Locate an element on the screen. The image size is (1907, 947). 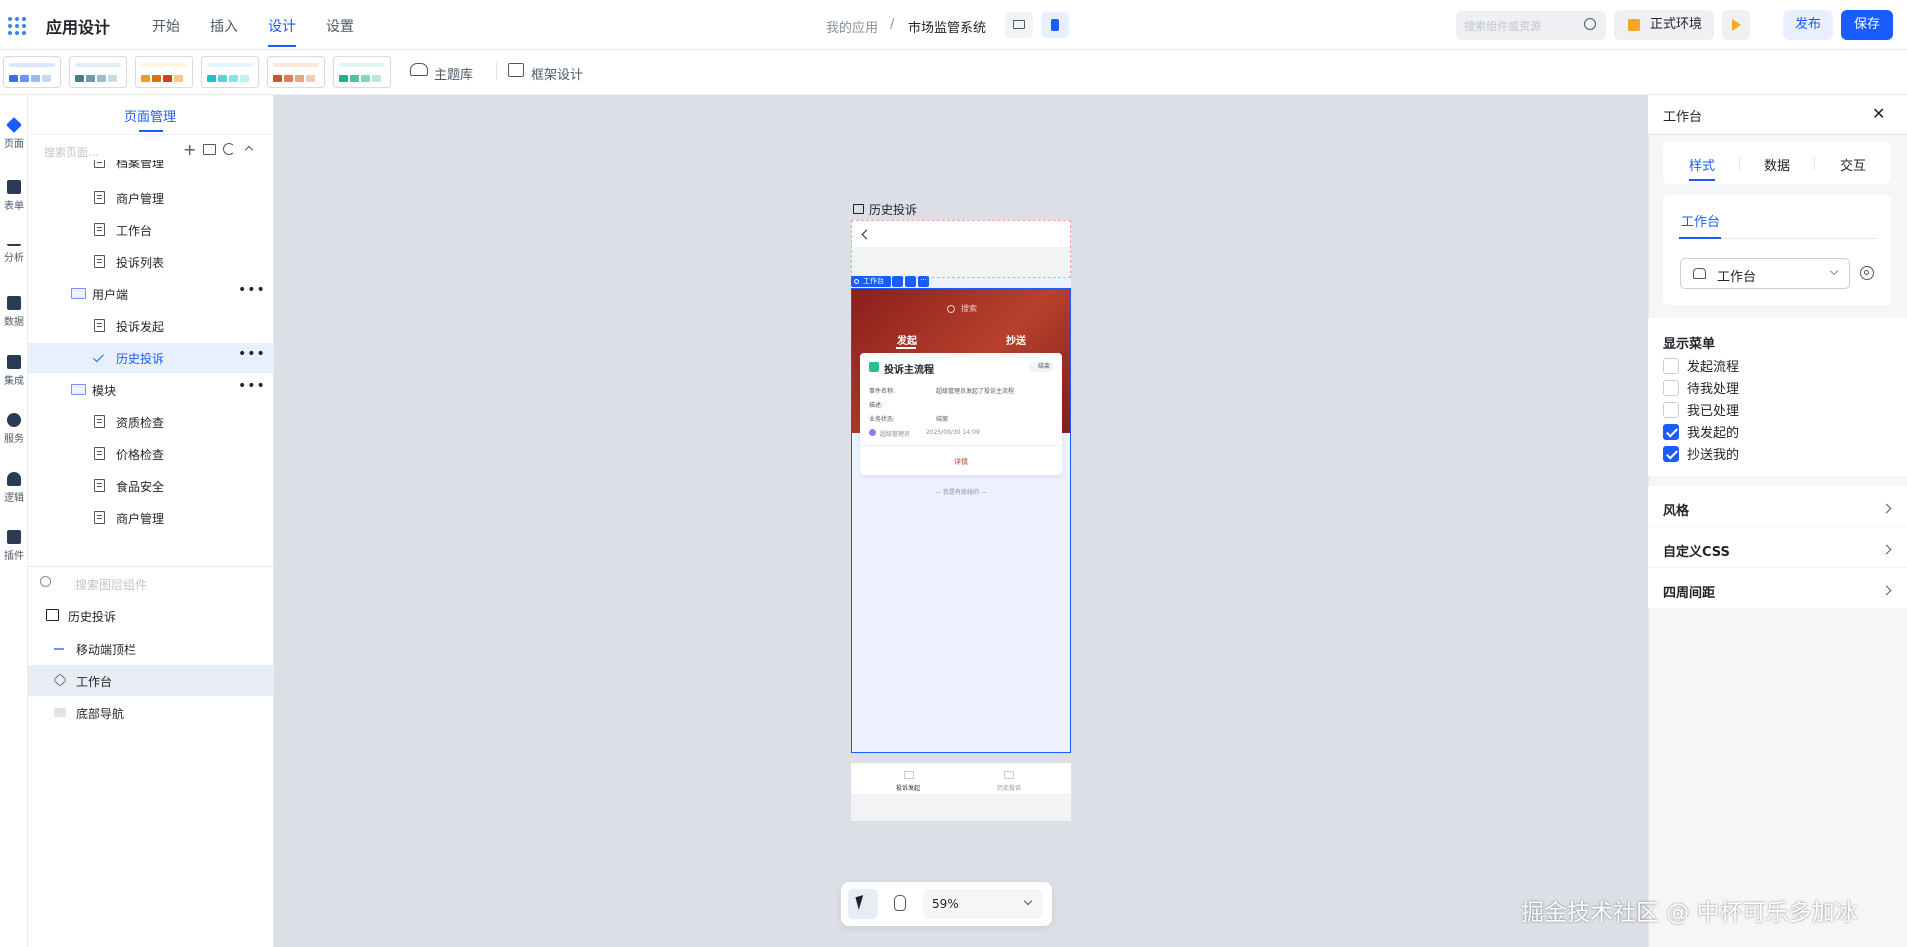
theme-swatch-green is located at coordinates (362, 72).